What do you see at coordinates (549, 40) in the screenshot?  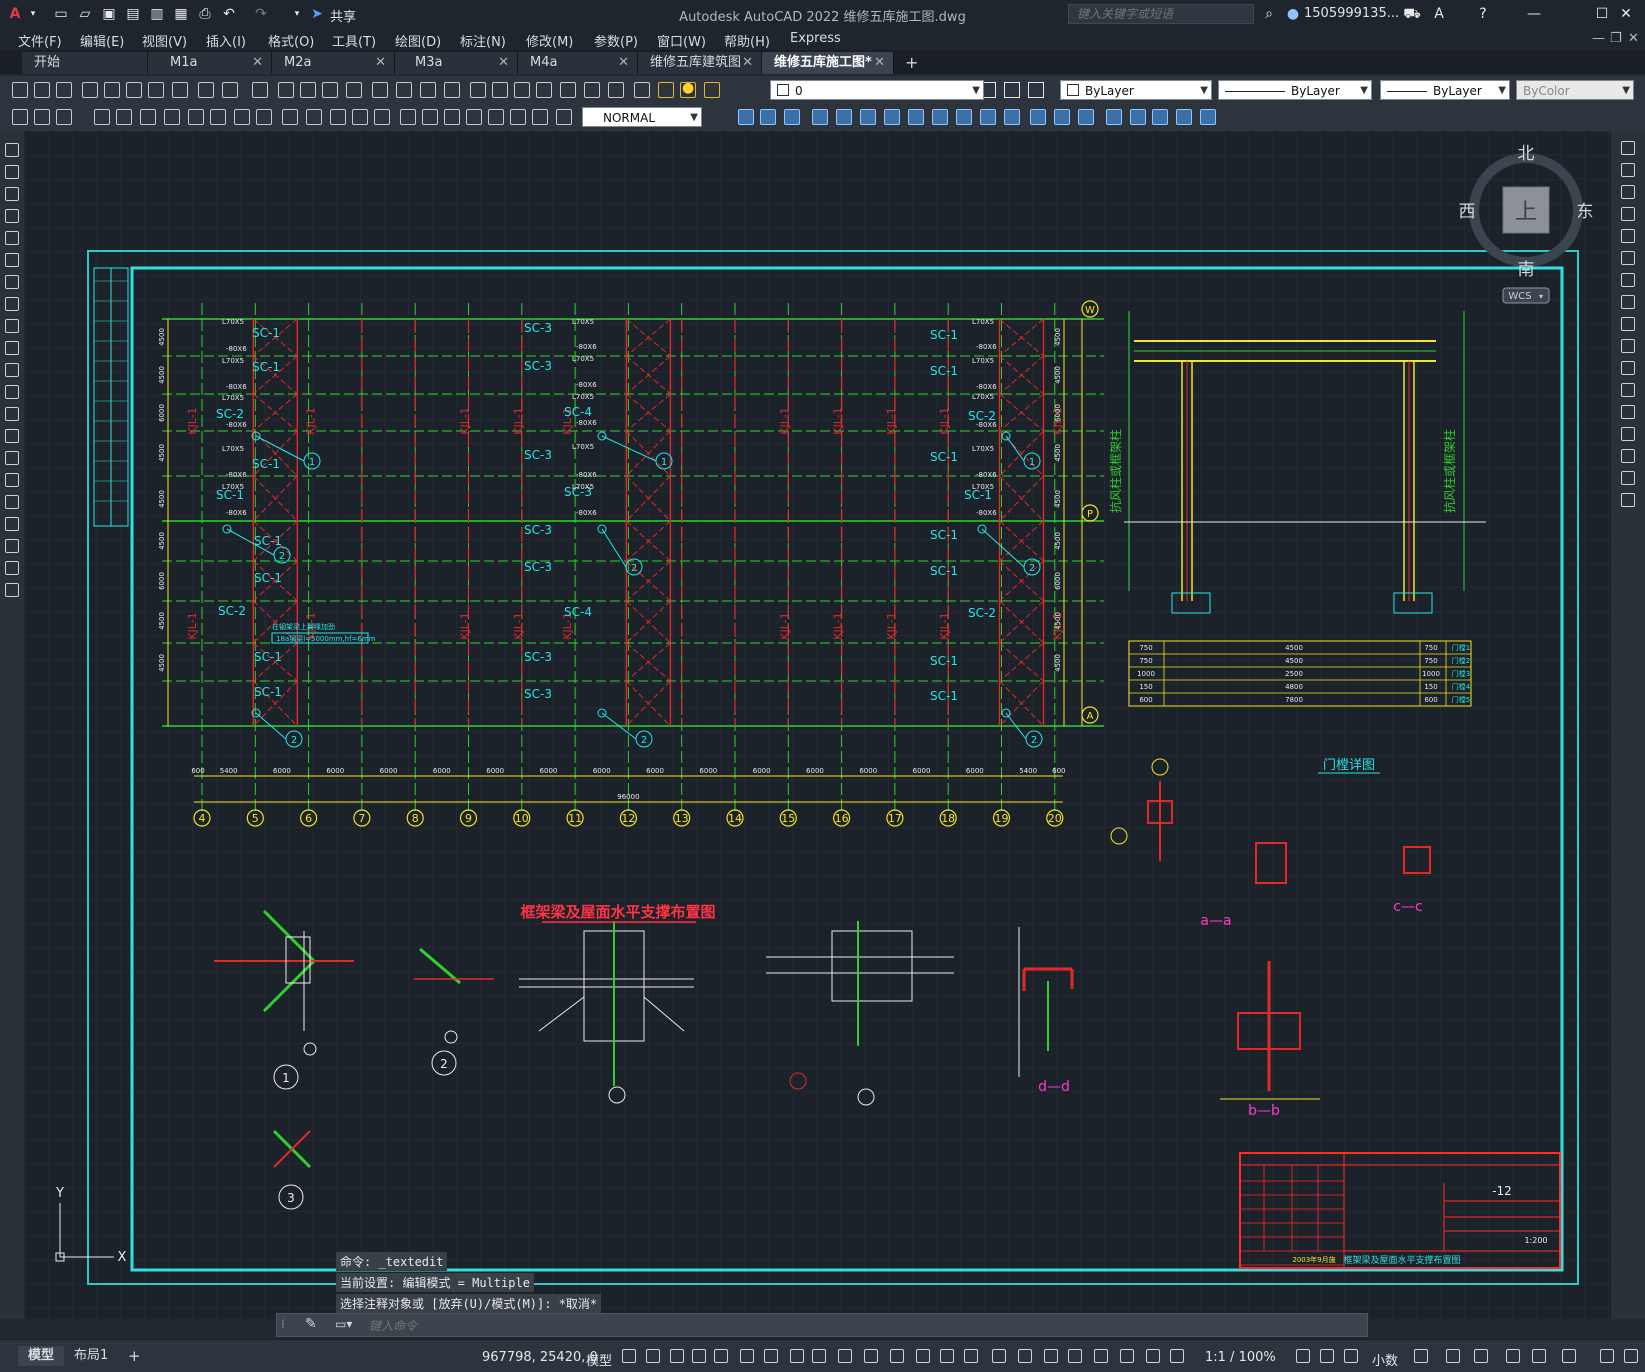 I see `menu-modify: 修改(M)` at bounding box center [549, 40].